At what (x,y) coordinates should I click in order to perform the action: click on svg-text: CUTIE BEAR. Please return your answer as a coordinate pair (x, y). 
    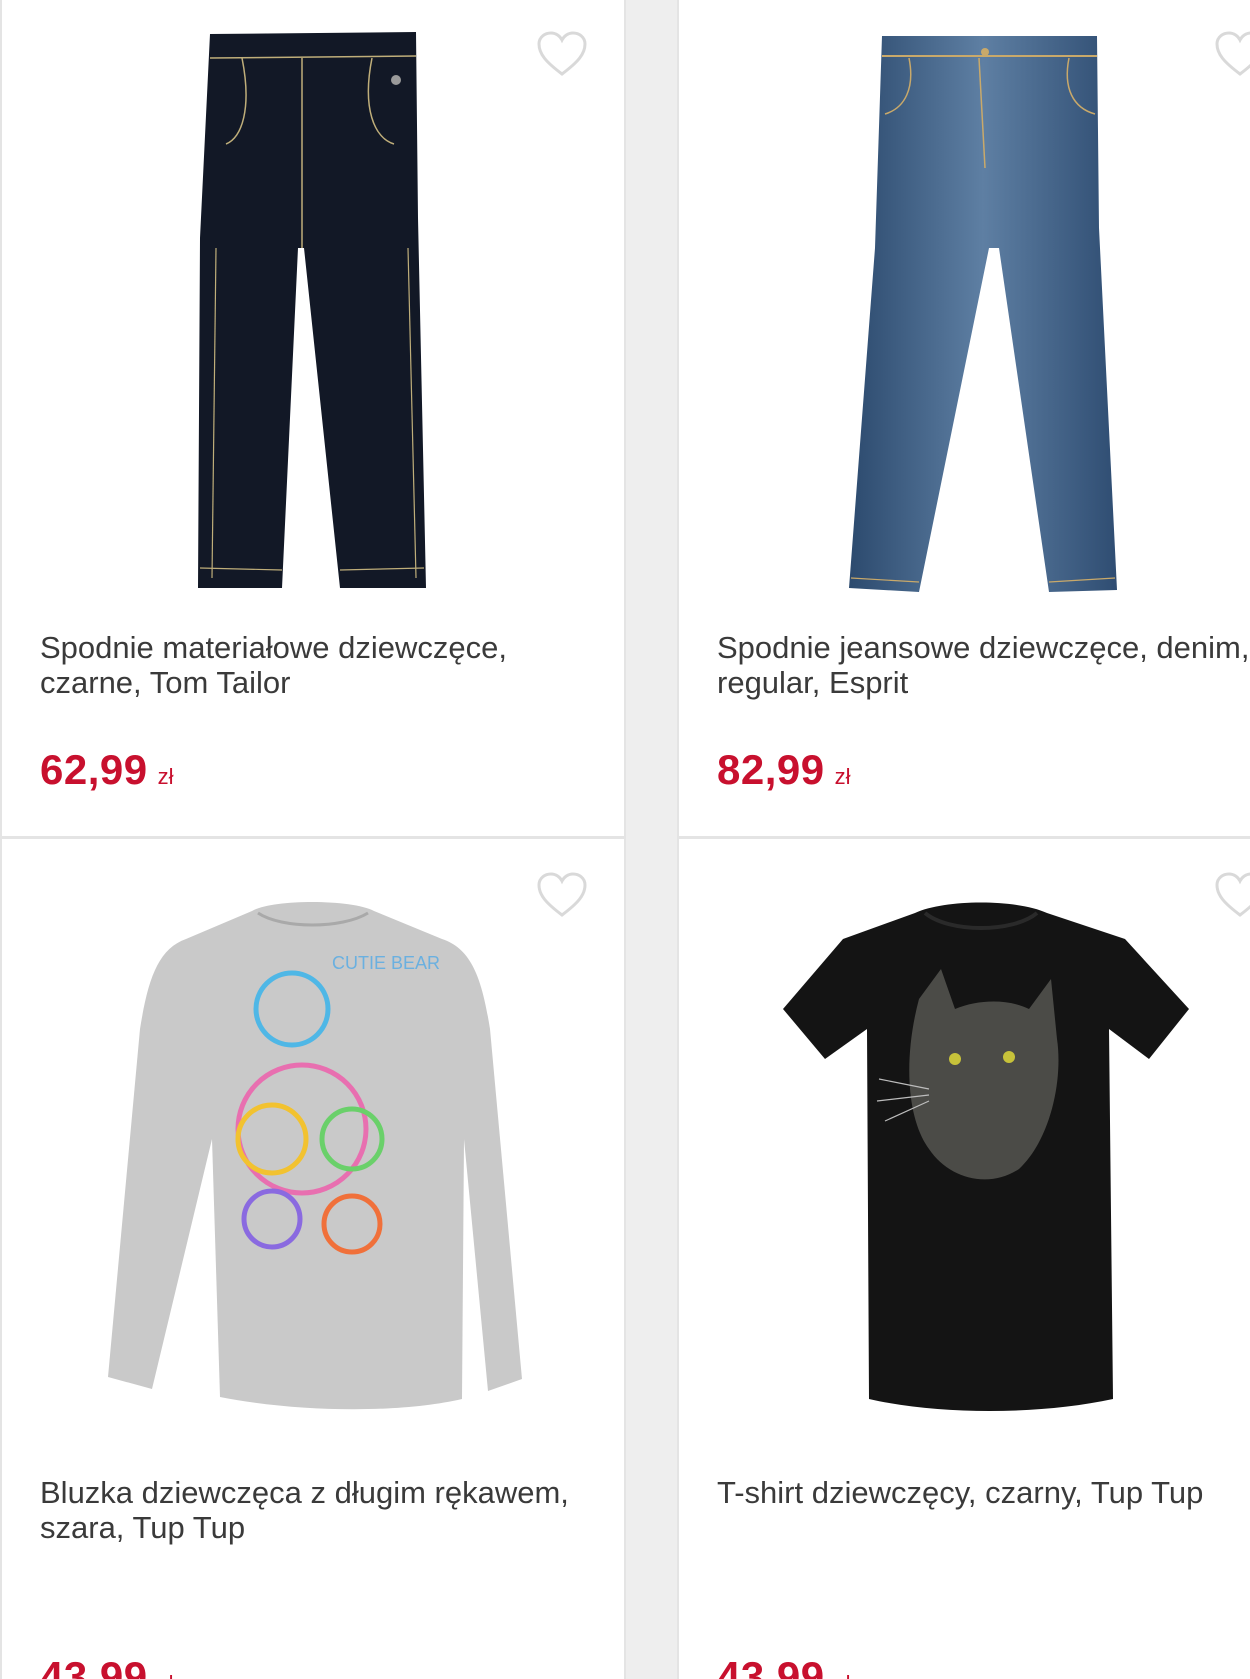
    Looking at the image, I should click on (386, 963).